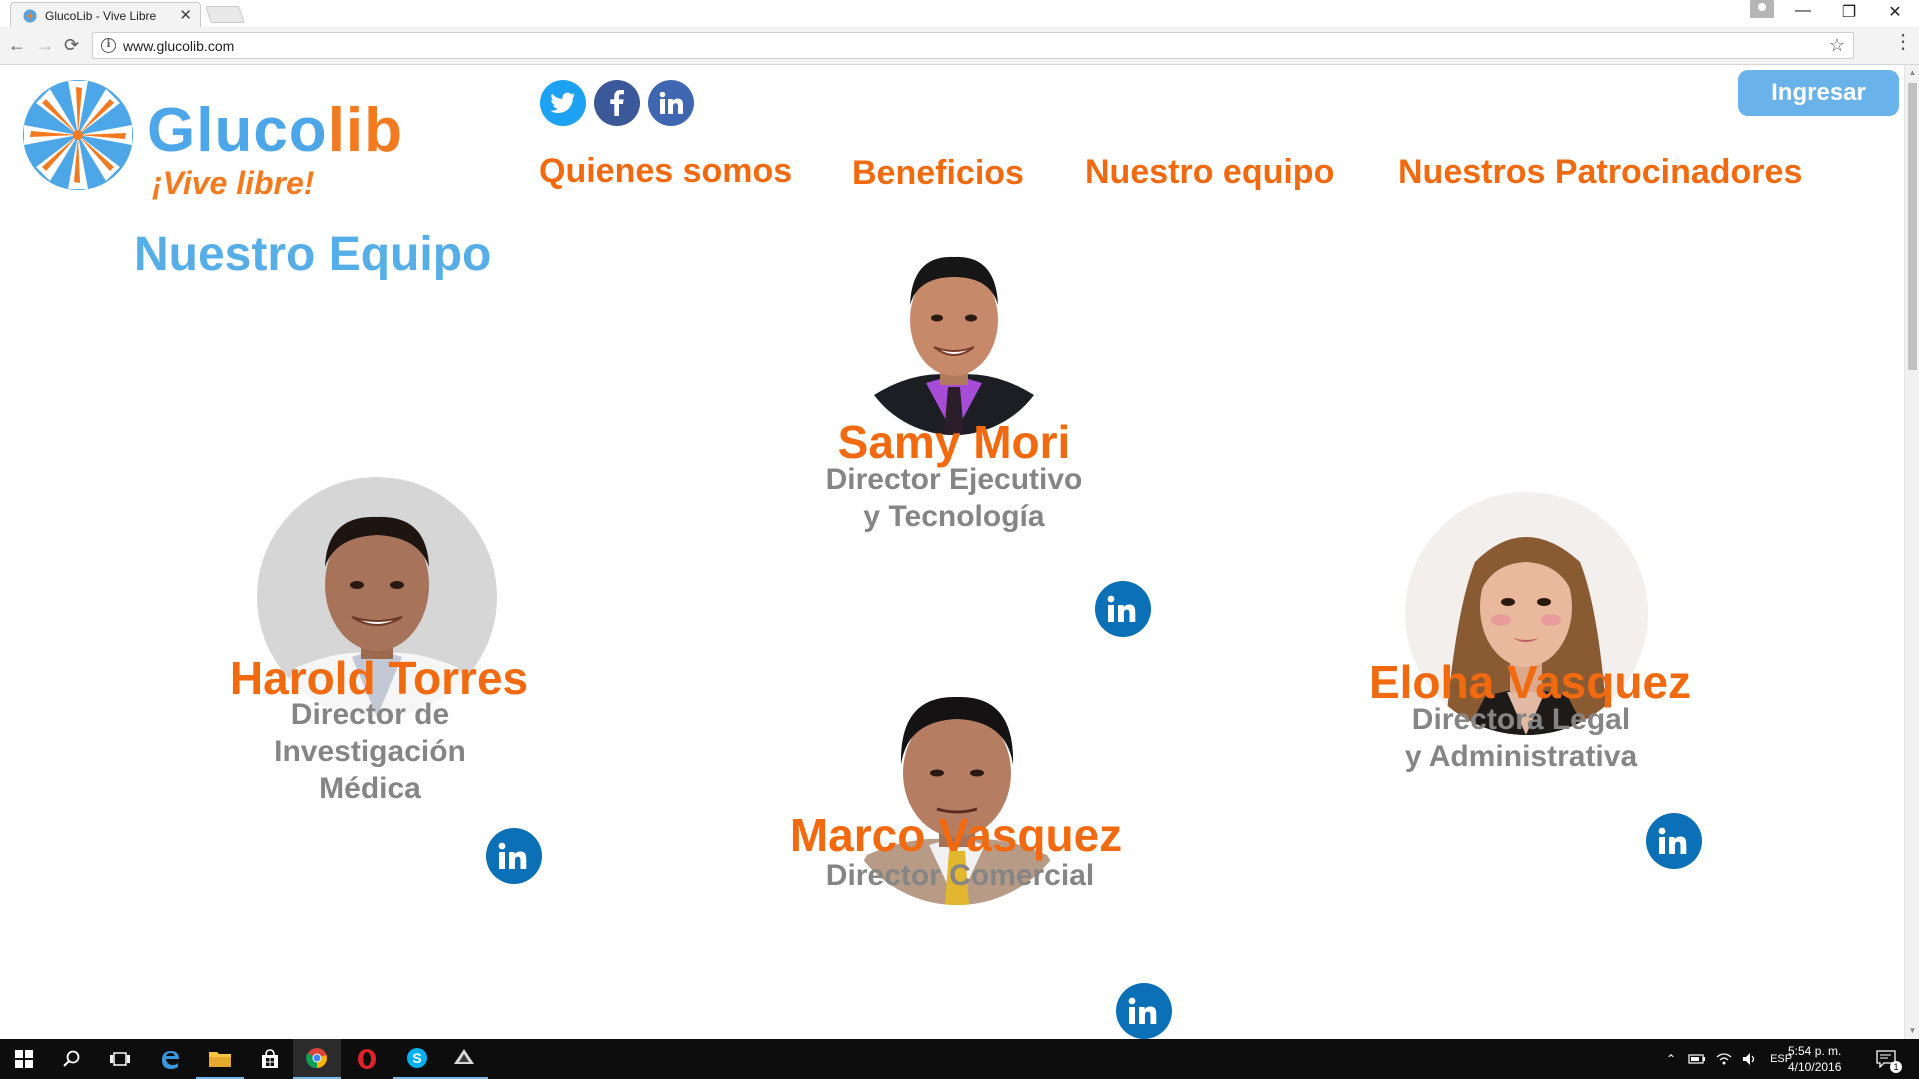 The height and width of the screenshot is (1079, 1919). I want to click on section-title: Nuestro Equipo, so click(313, 254).